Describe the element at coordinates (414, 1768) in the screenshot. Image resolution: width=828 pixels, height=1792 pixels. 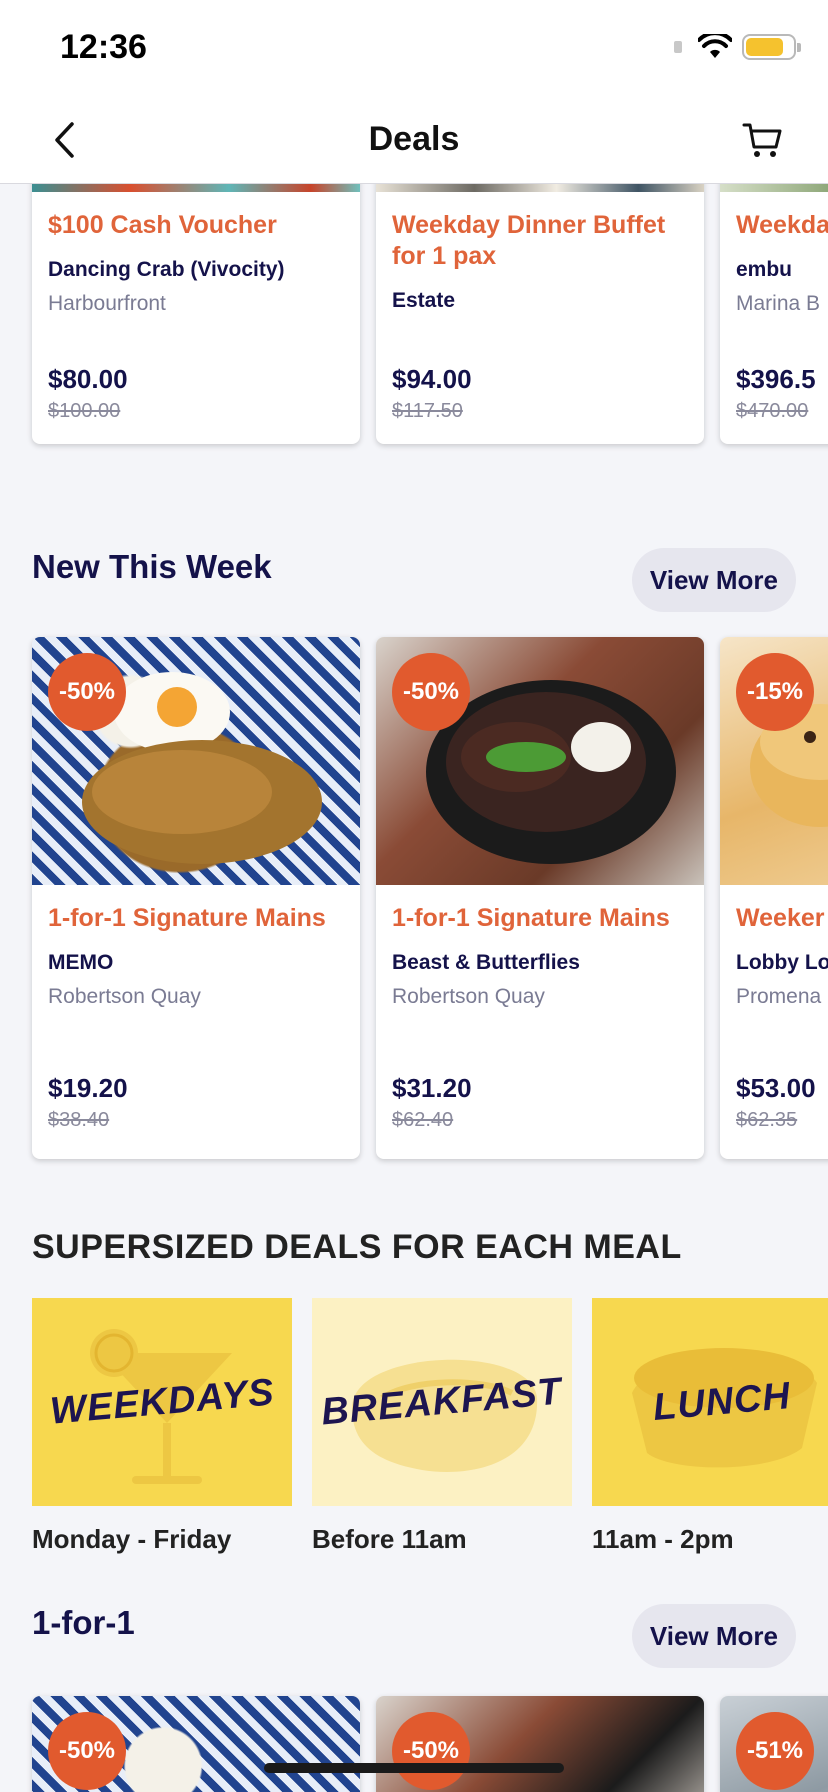
I see `home-indicator` at that location.